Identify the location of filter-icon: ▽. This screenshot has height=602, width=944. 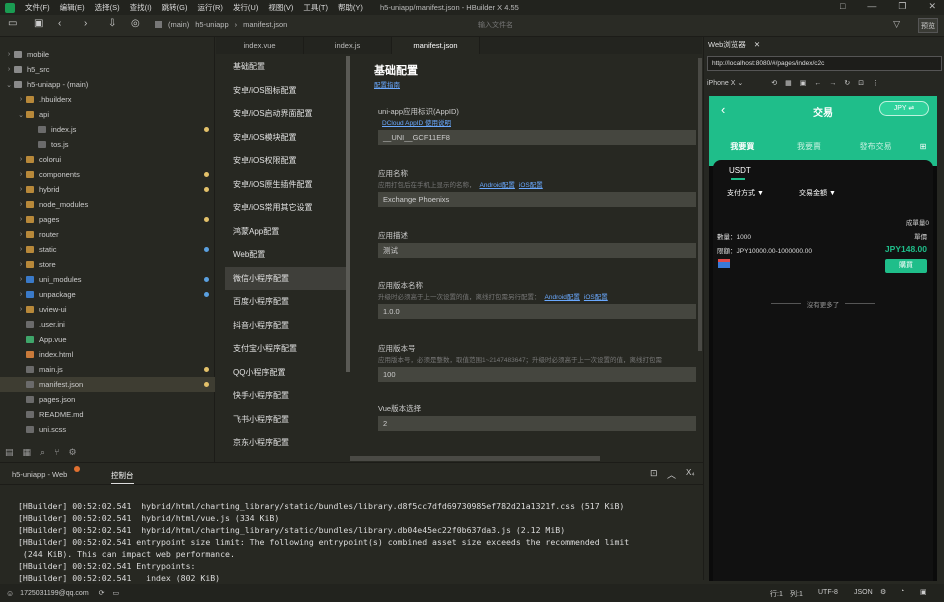
(896, 24).